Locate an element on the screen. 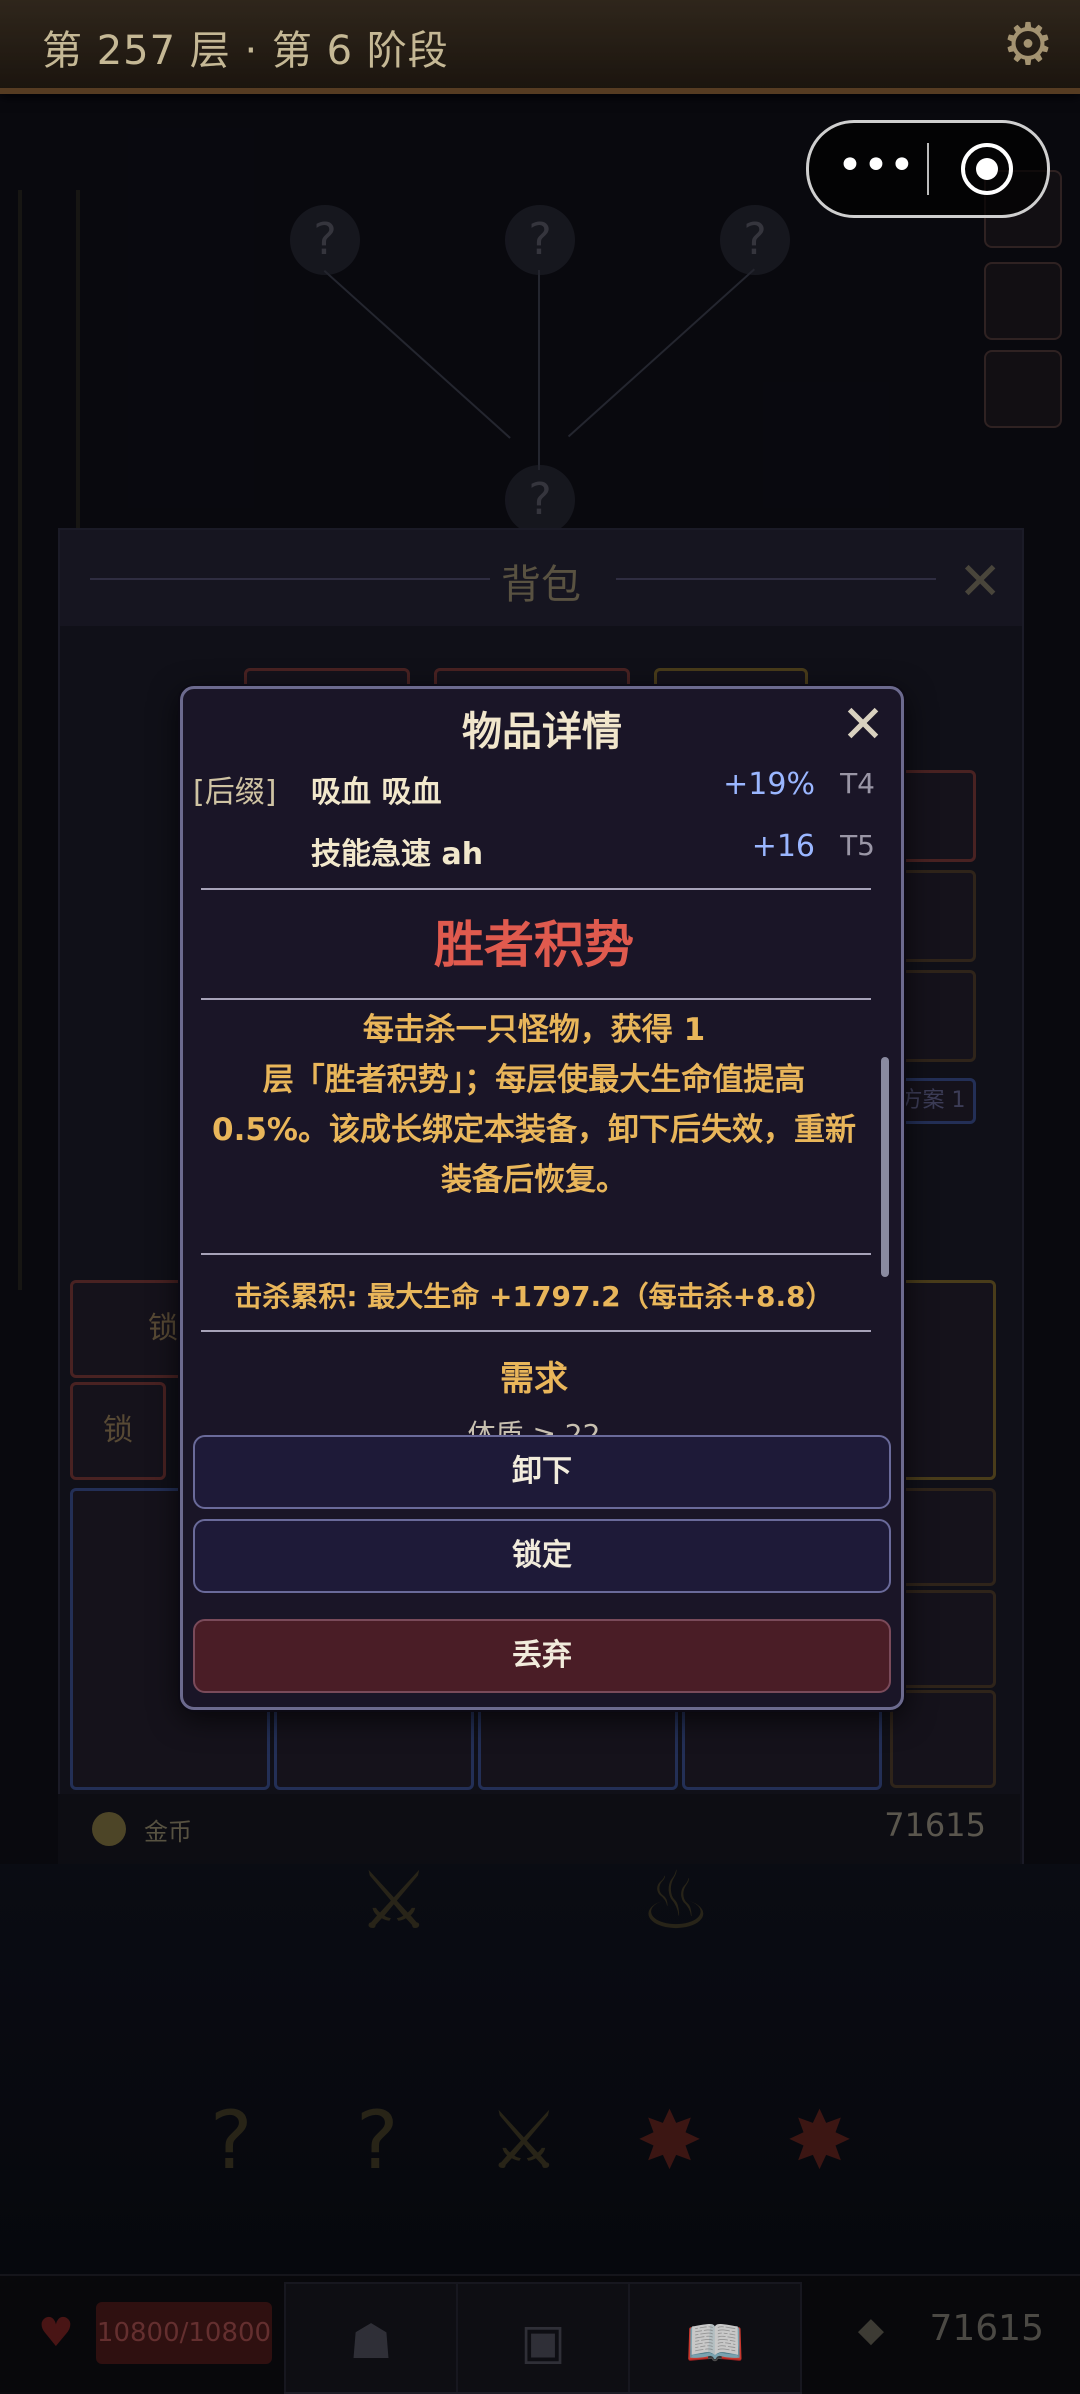  close-icon: ✕ is located at coordinates (863, 725).